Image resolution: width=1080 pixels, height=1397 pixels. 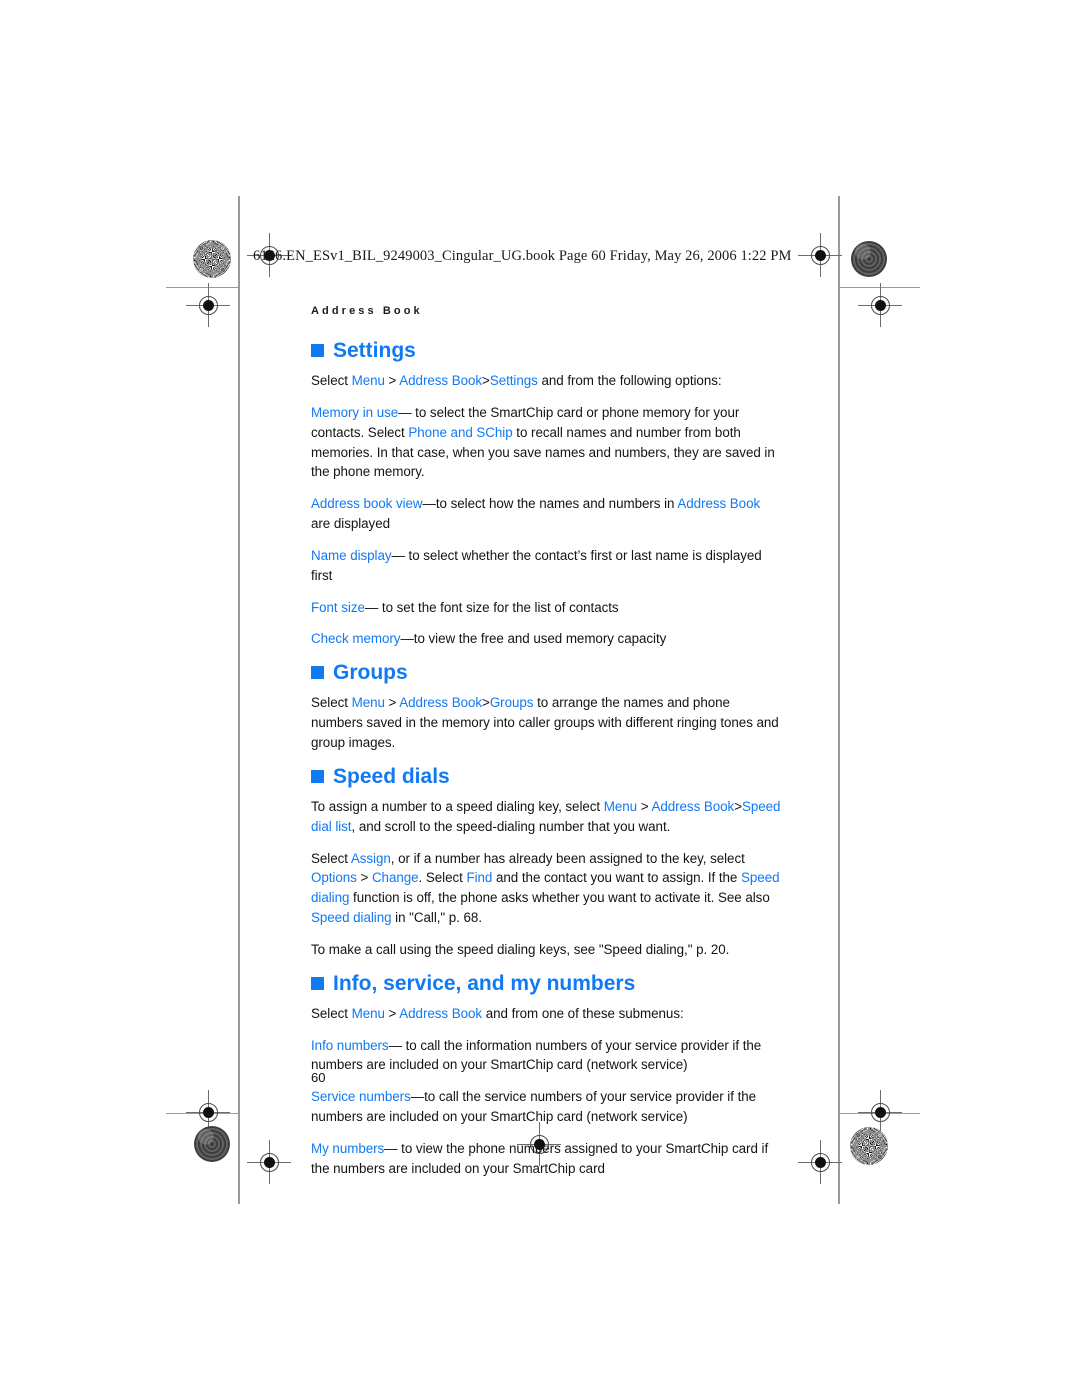 What do you see at coordinates (880, 305) in the screenshot?
I see `registration-mark-top-right-outer` at bounding box center [880, 305].